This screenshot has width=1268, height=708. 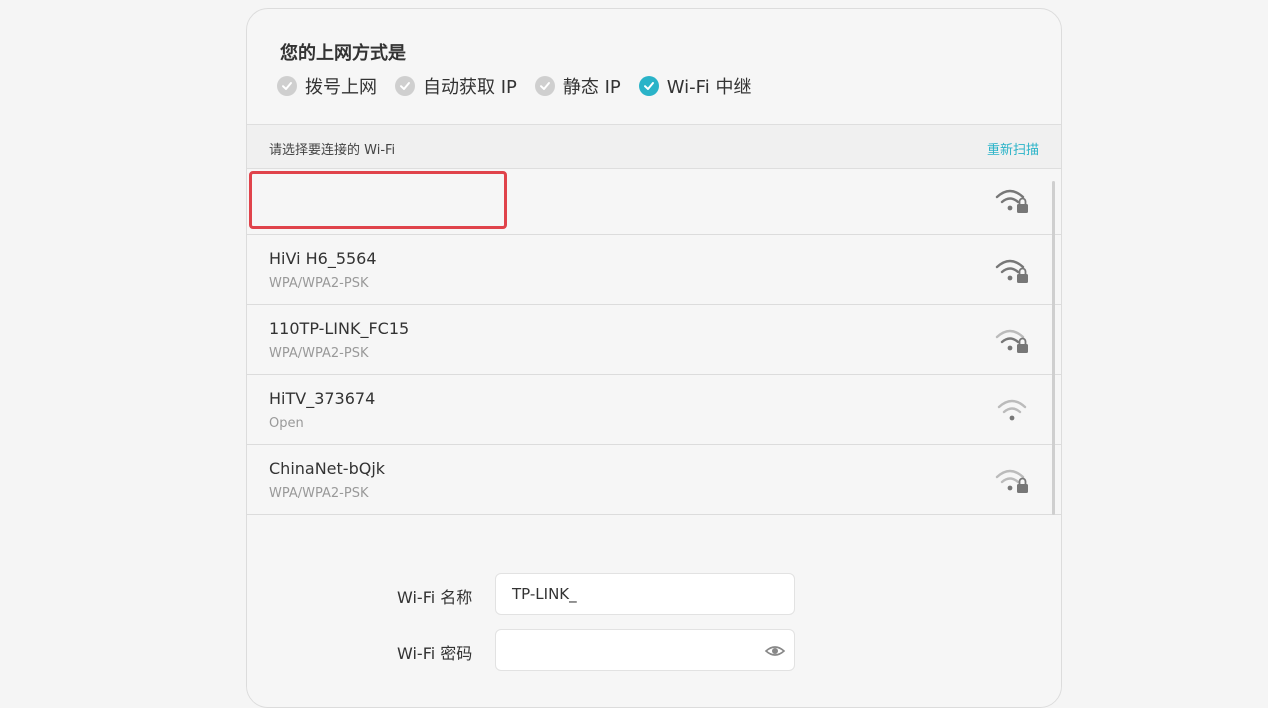 What do you see at coordinates (323, 258) in the screenshot?
I see `network-name: HiVi H6_5564` at bounding box center [323, 258].